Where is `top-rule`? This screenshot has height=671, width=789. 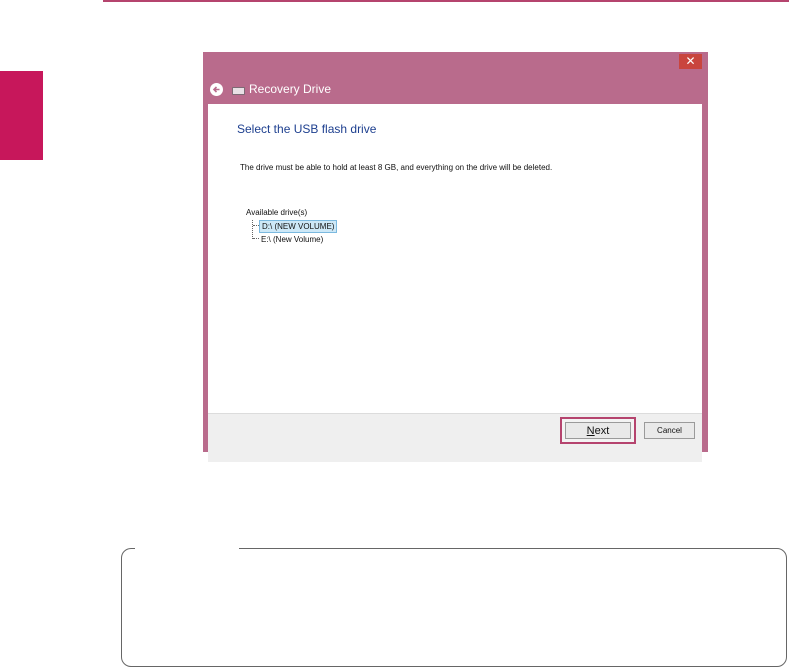
top-rule is located at coordinates (446, 1).